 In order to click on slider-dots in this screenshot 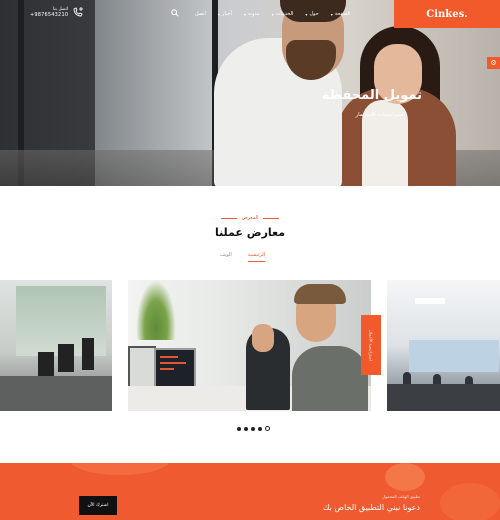, I will do `click(253, 428)`.